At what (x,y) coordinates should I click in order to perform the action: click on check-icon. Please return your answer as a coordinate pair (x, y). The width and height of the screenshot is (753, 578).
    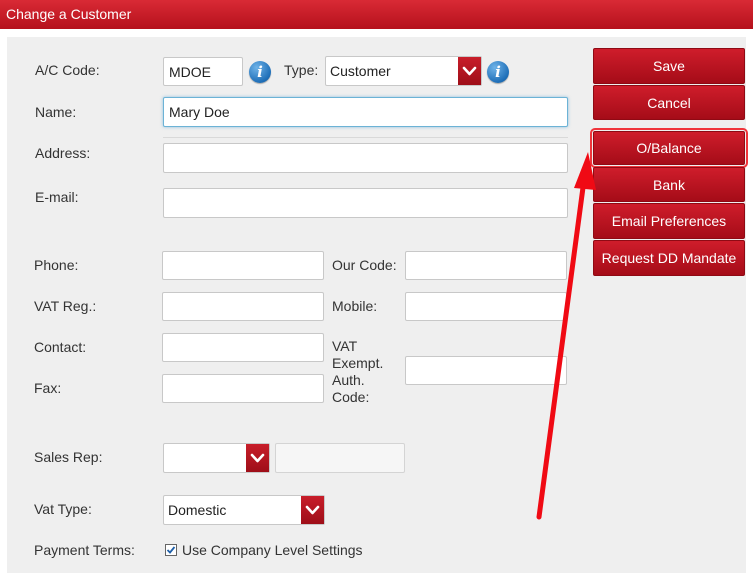
    Looking at the image, I should click on (171, 550).